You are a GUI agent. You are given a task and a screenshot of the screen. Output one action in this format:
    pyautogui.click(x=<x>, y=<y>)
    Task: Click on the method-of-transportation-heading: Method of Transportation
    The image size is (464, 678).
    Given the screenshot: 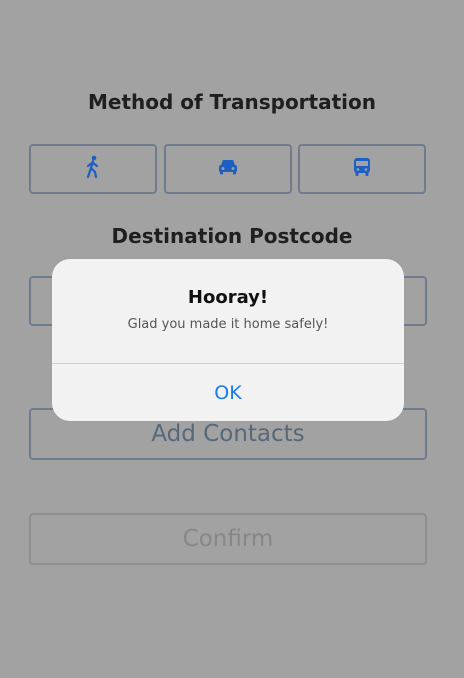 What is the action you would take?
    pyautogui.click(x=231, y=102)
    